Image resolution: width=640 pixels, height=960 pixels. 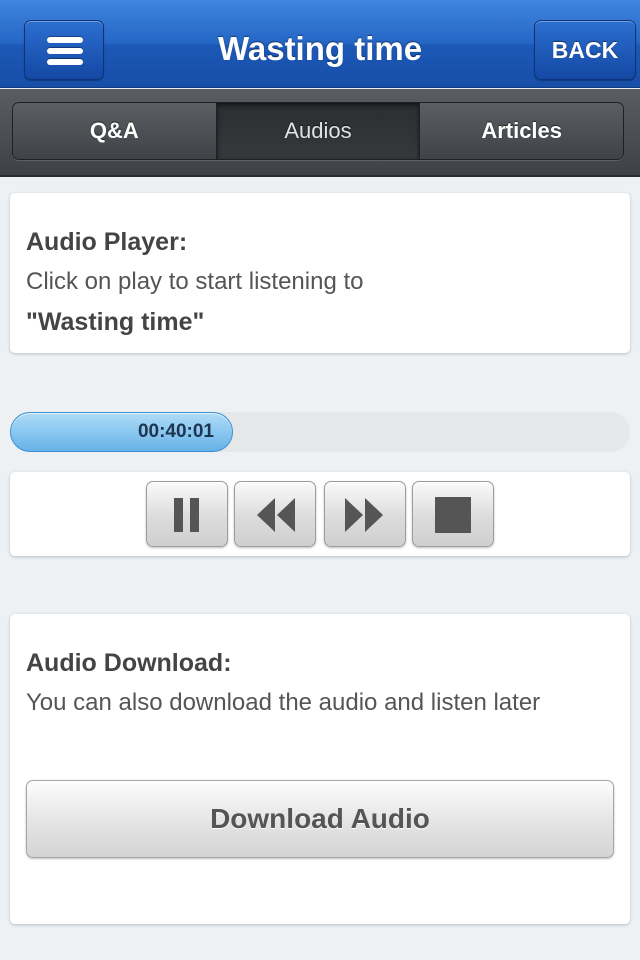 I want to click on stop-button, so click(x=453, y=514).